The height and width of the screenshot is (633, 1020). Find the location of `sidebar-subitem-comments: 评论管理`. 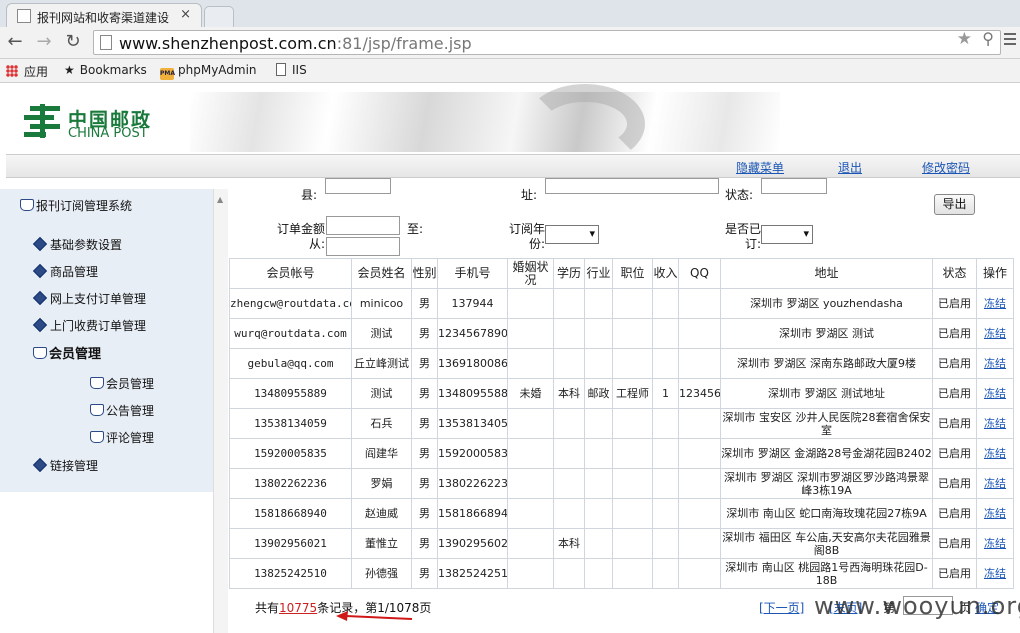

sidebar-subitem-comments: 评论管理 is located at coordinates (122, 437).